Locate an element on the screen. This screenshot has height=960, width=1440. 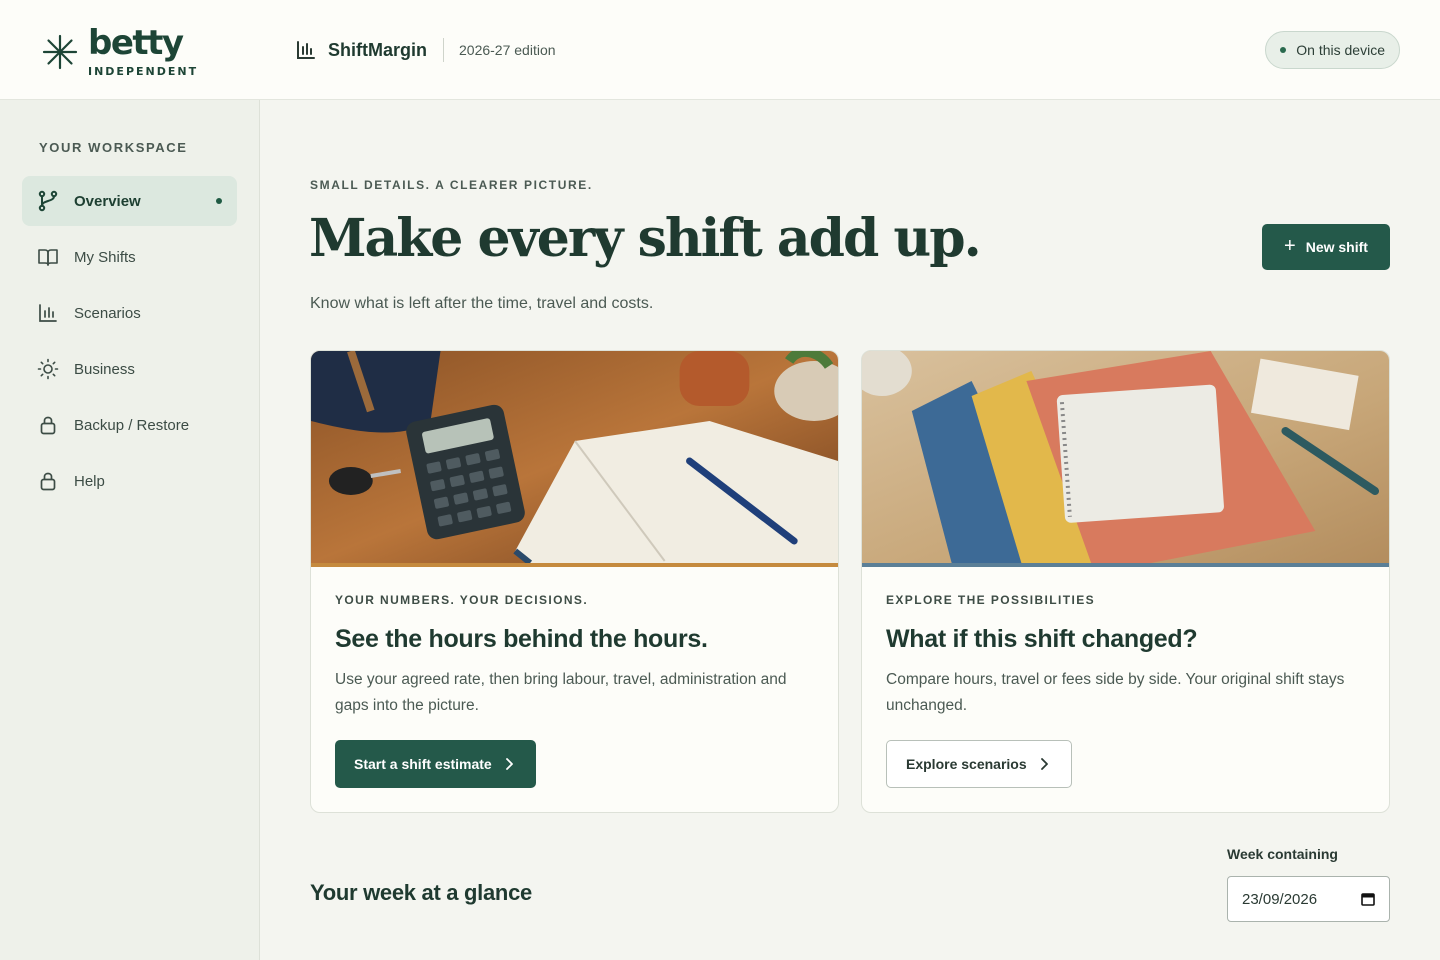
brand-subtitle: INDEPENDENT is located at coordinates (143, 71).